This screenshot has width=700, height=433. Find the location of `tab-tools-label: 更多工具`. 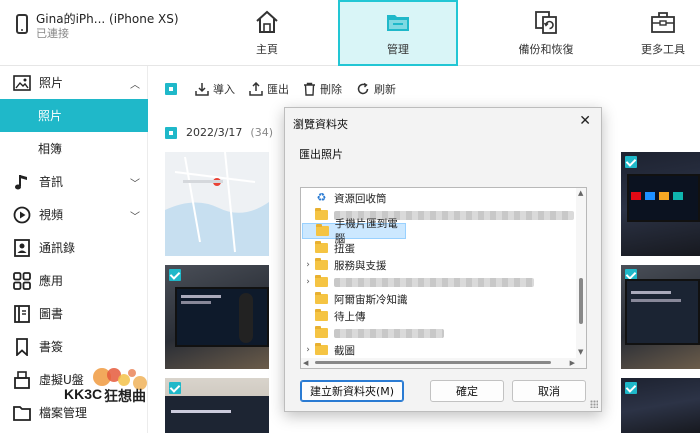

tab-tools-label: 更多工具 is located at coordinates (663, 49).